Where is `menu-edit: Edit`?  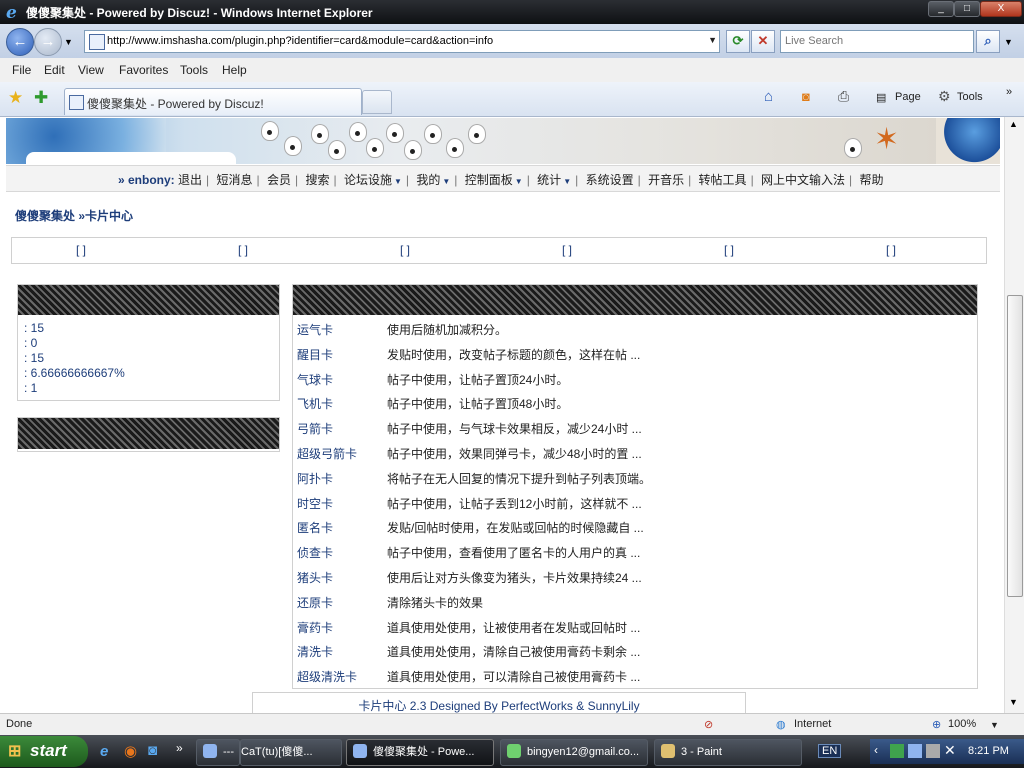 menu-edit: Edit is located at coordinates (54, 70).